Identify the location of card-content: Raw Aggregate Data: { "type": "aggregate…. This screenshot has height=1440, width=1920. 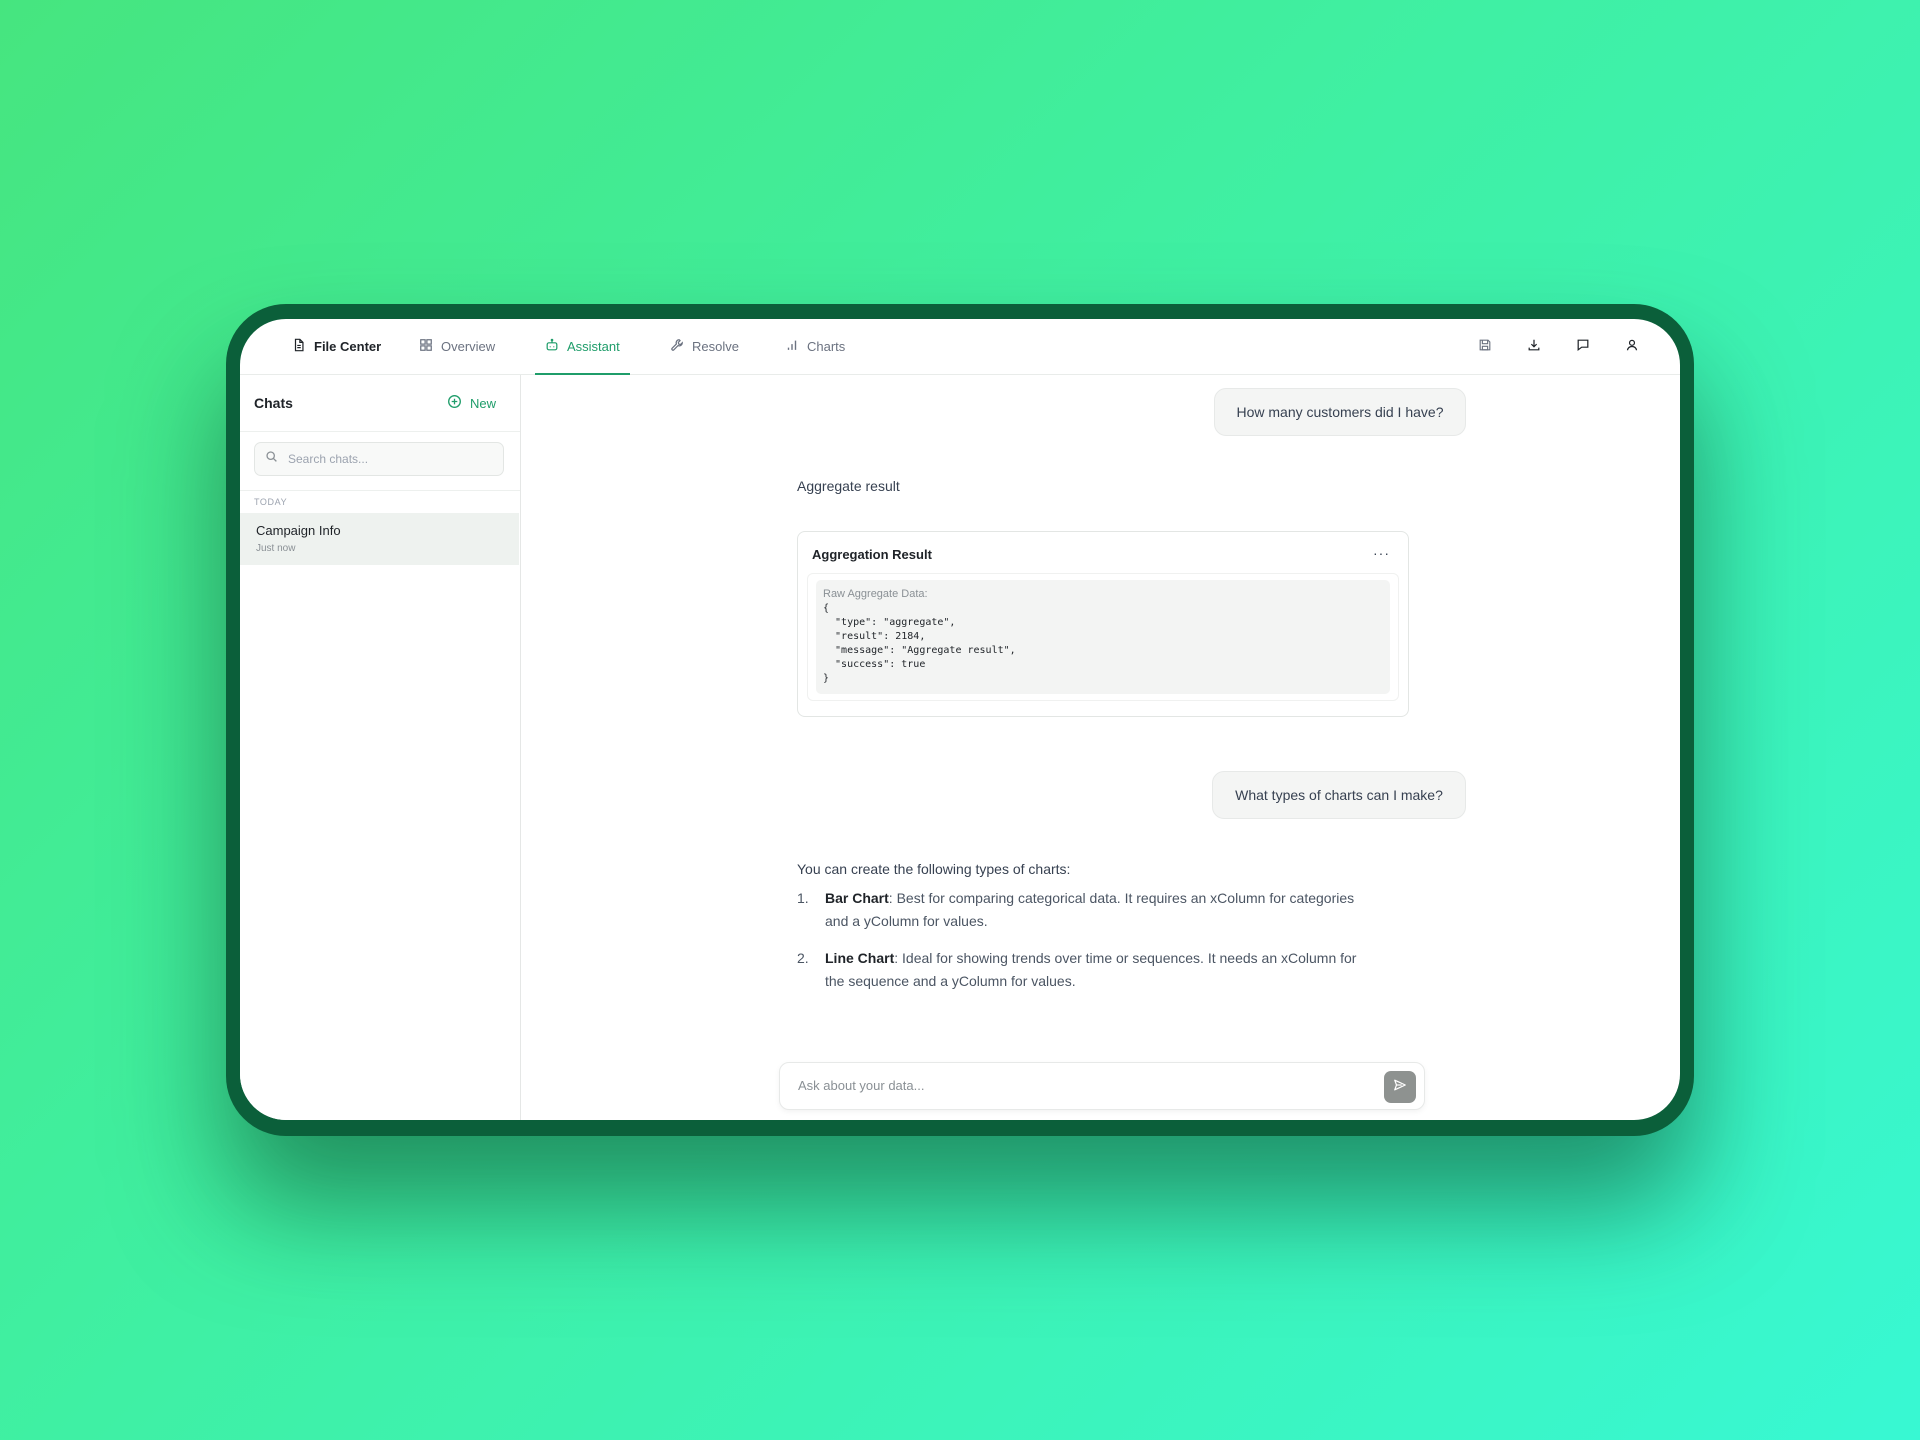
(1103, 637).